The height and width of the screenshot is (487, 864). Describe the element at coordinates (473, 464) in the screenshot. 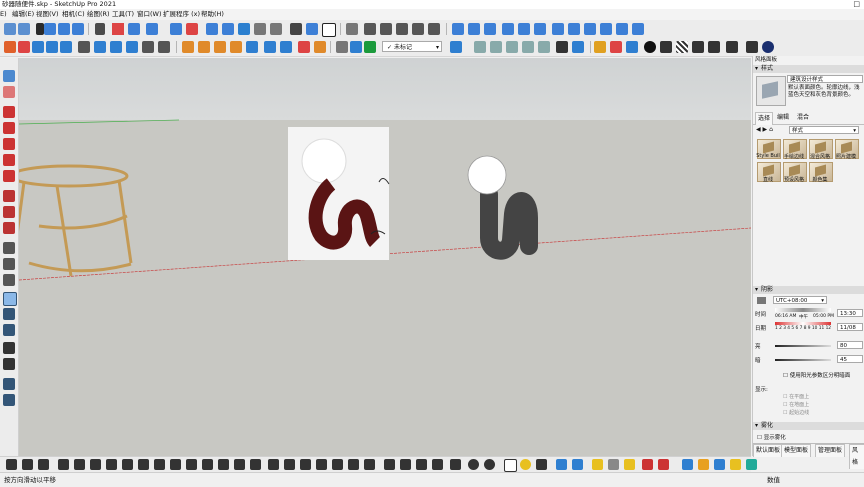

I see `tool-29-icon` at that location.